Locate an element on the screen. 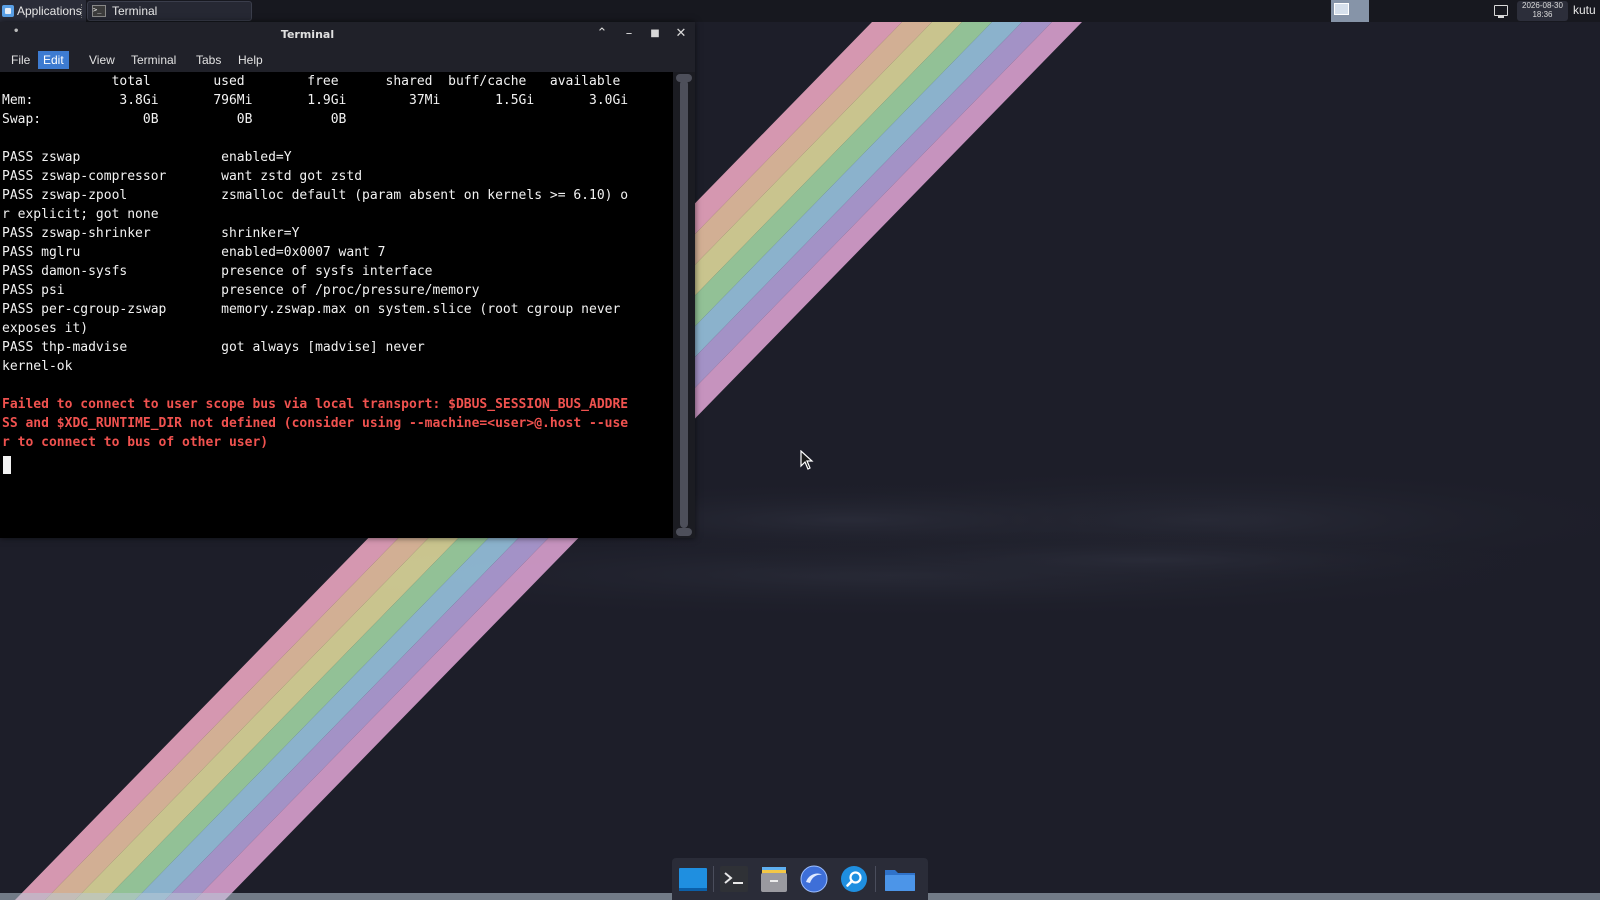 The width and height of the screenshot is (1600, 900). menu-edit: Edit is located at coordinates (53, 60).